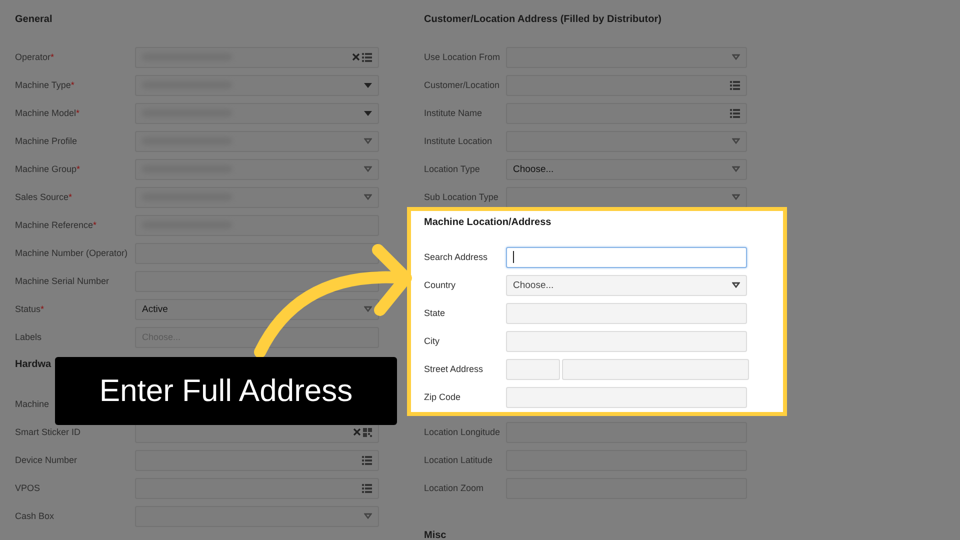 The height and width of the screenshot is (540, 960). I want to click on field-label: Machine Group*, so click(48, 169).